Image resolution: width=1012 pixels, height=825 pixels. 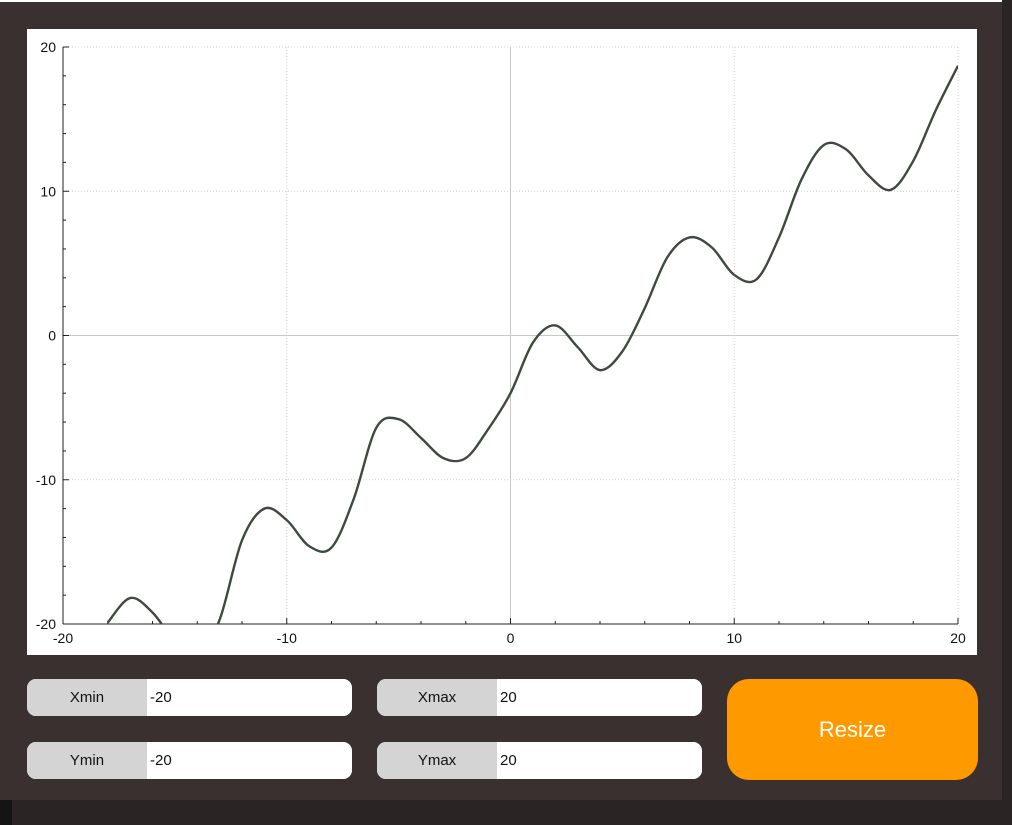 I want to click on y-tick-label: -10, so click(x=46, y=480).